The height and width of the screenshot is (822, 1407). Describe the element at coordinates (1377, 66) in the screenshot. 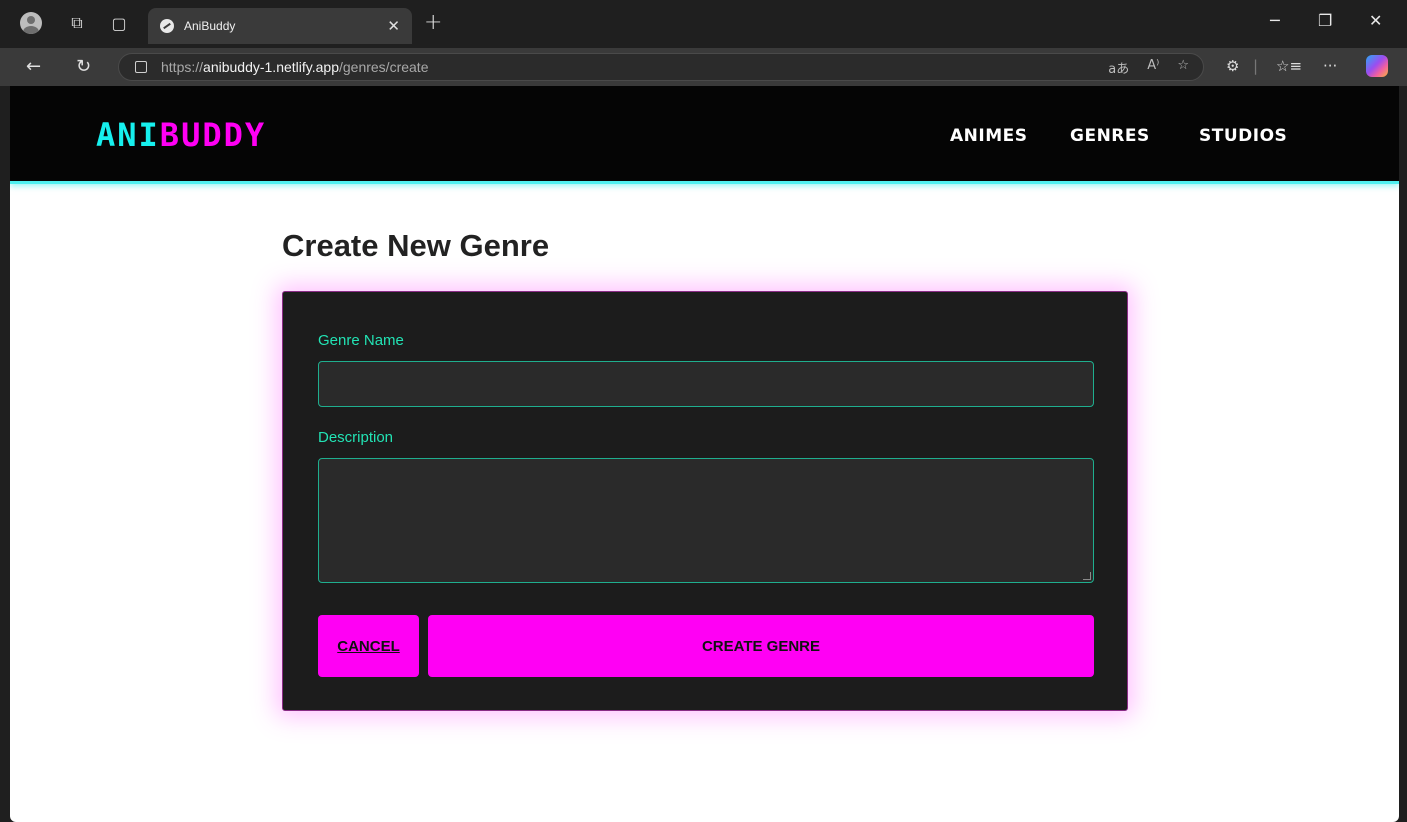

I see `copilot-icon` at that location.